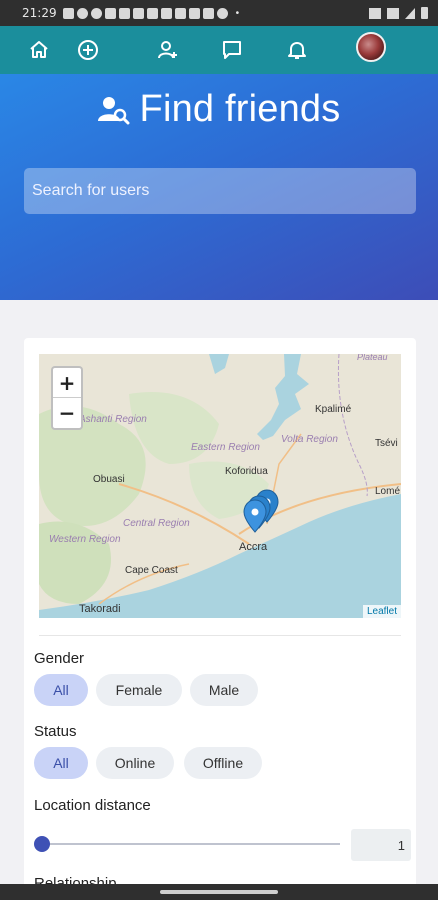 This screenshot has height=900, width=438. Describe the element at coordinates (145, 13) in the screenshot. I see `notification-icons` at that location.